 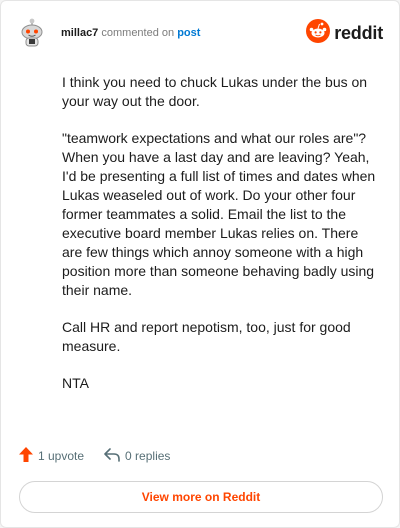 I want to click on username-link: millac7, so click(x=79, y=33).